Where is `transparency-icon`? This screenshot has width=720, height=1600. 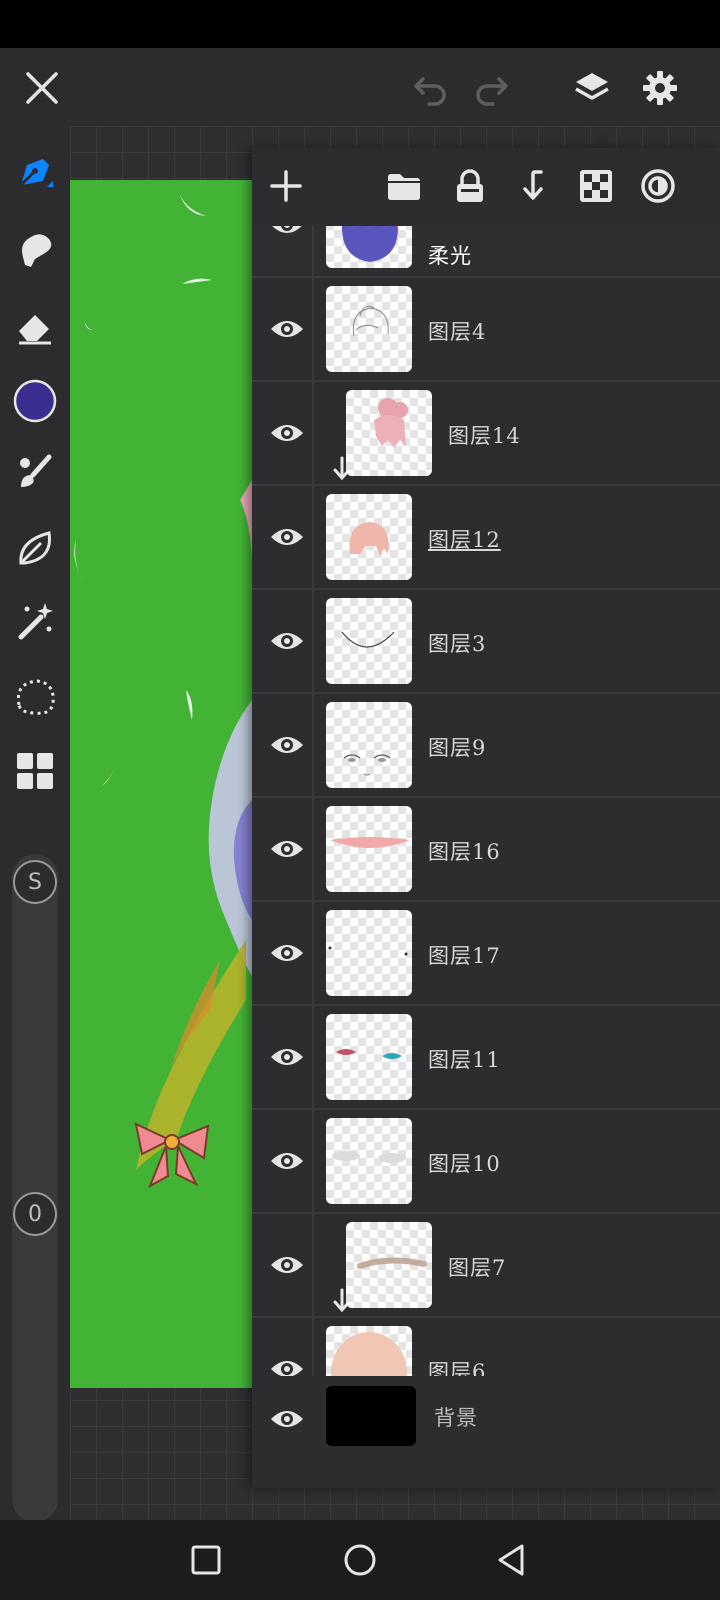
transparency-icon is located at coordinates (596, 186).